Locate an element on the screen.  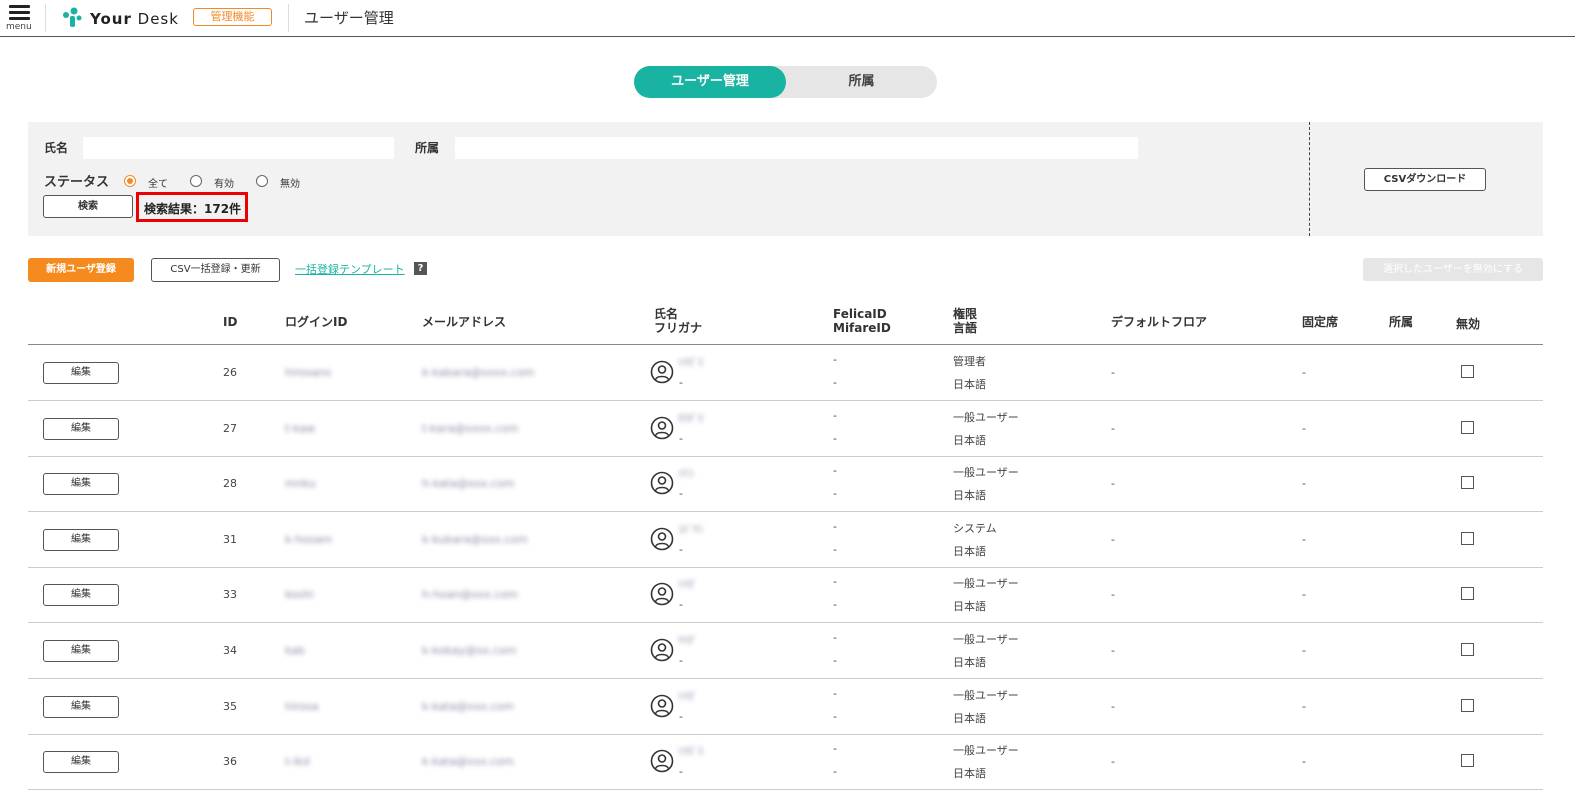
help-icon: ? is located at coordinates (420, 268).